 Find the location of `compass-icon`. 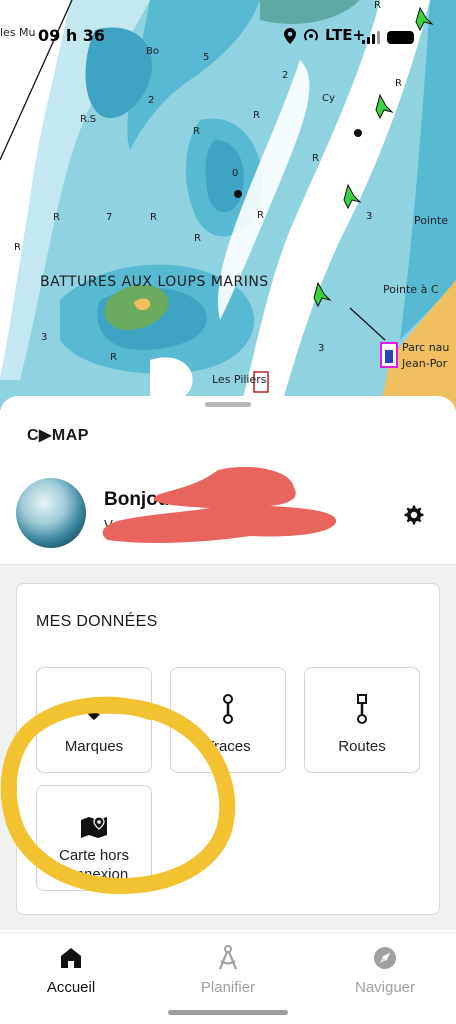

compass-icon is located at coordinates (228, 958).